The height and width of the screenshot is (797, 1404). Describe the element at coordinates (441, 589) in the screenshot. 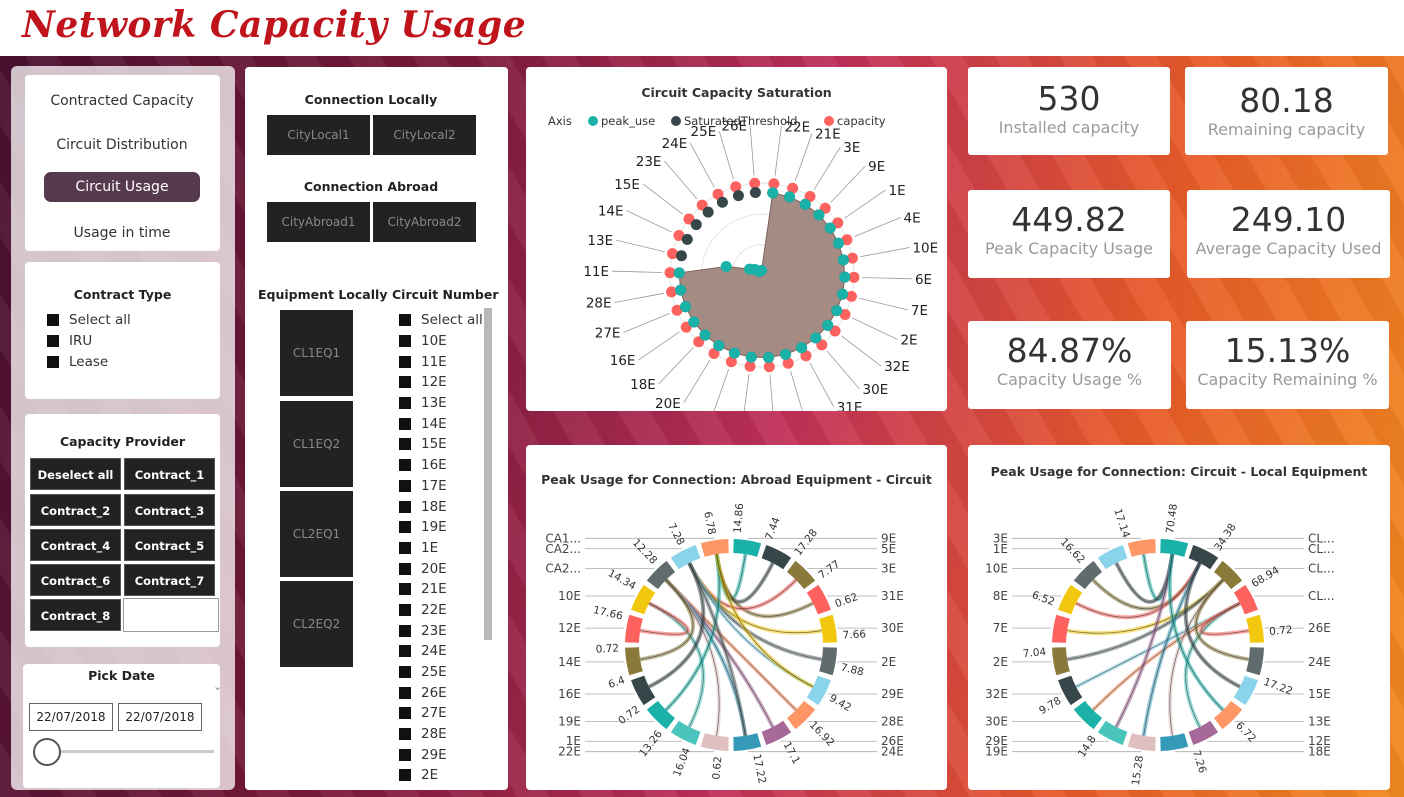

I see `circuit-option: 21E` at that location.